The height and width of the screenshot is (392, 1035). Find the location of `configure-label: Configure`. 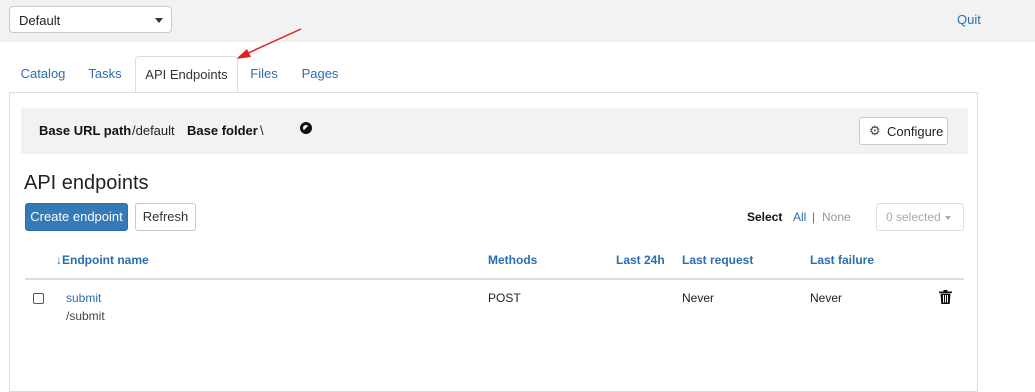

configure-label: Configure is located at coordinates (915, 131).